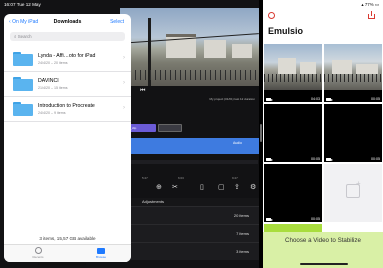 This screenshot has width=383, height=268. What do you see at coordinates (235, 178) in the screenshot?
I see `ruler-tick: 9:27` at bounding box center [235, 178].